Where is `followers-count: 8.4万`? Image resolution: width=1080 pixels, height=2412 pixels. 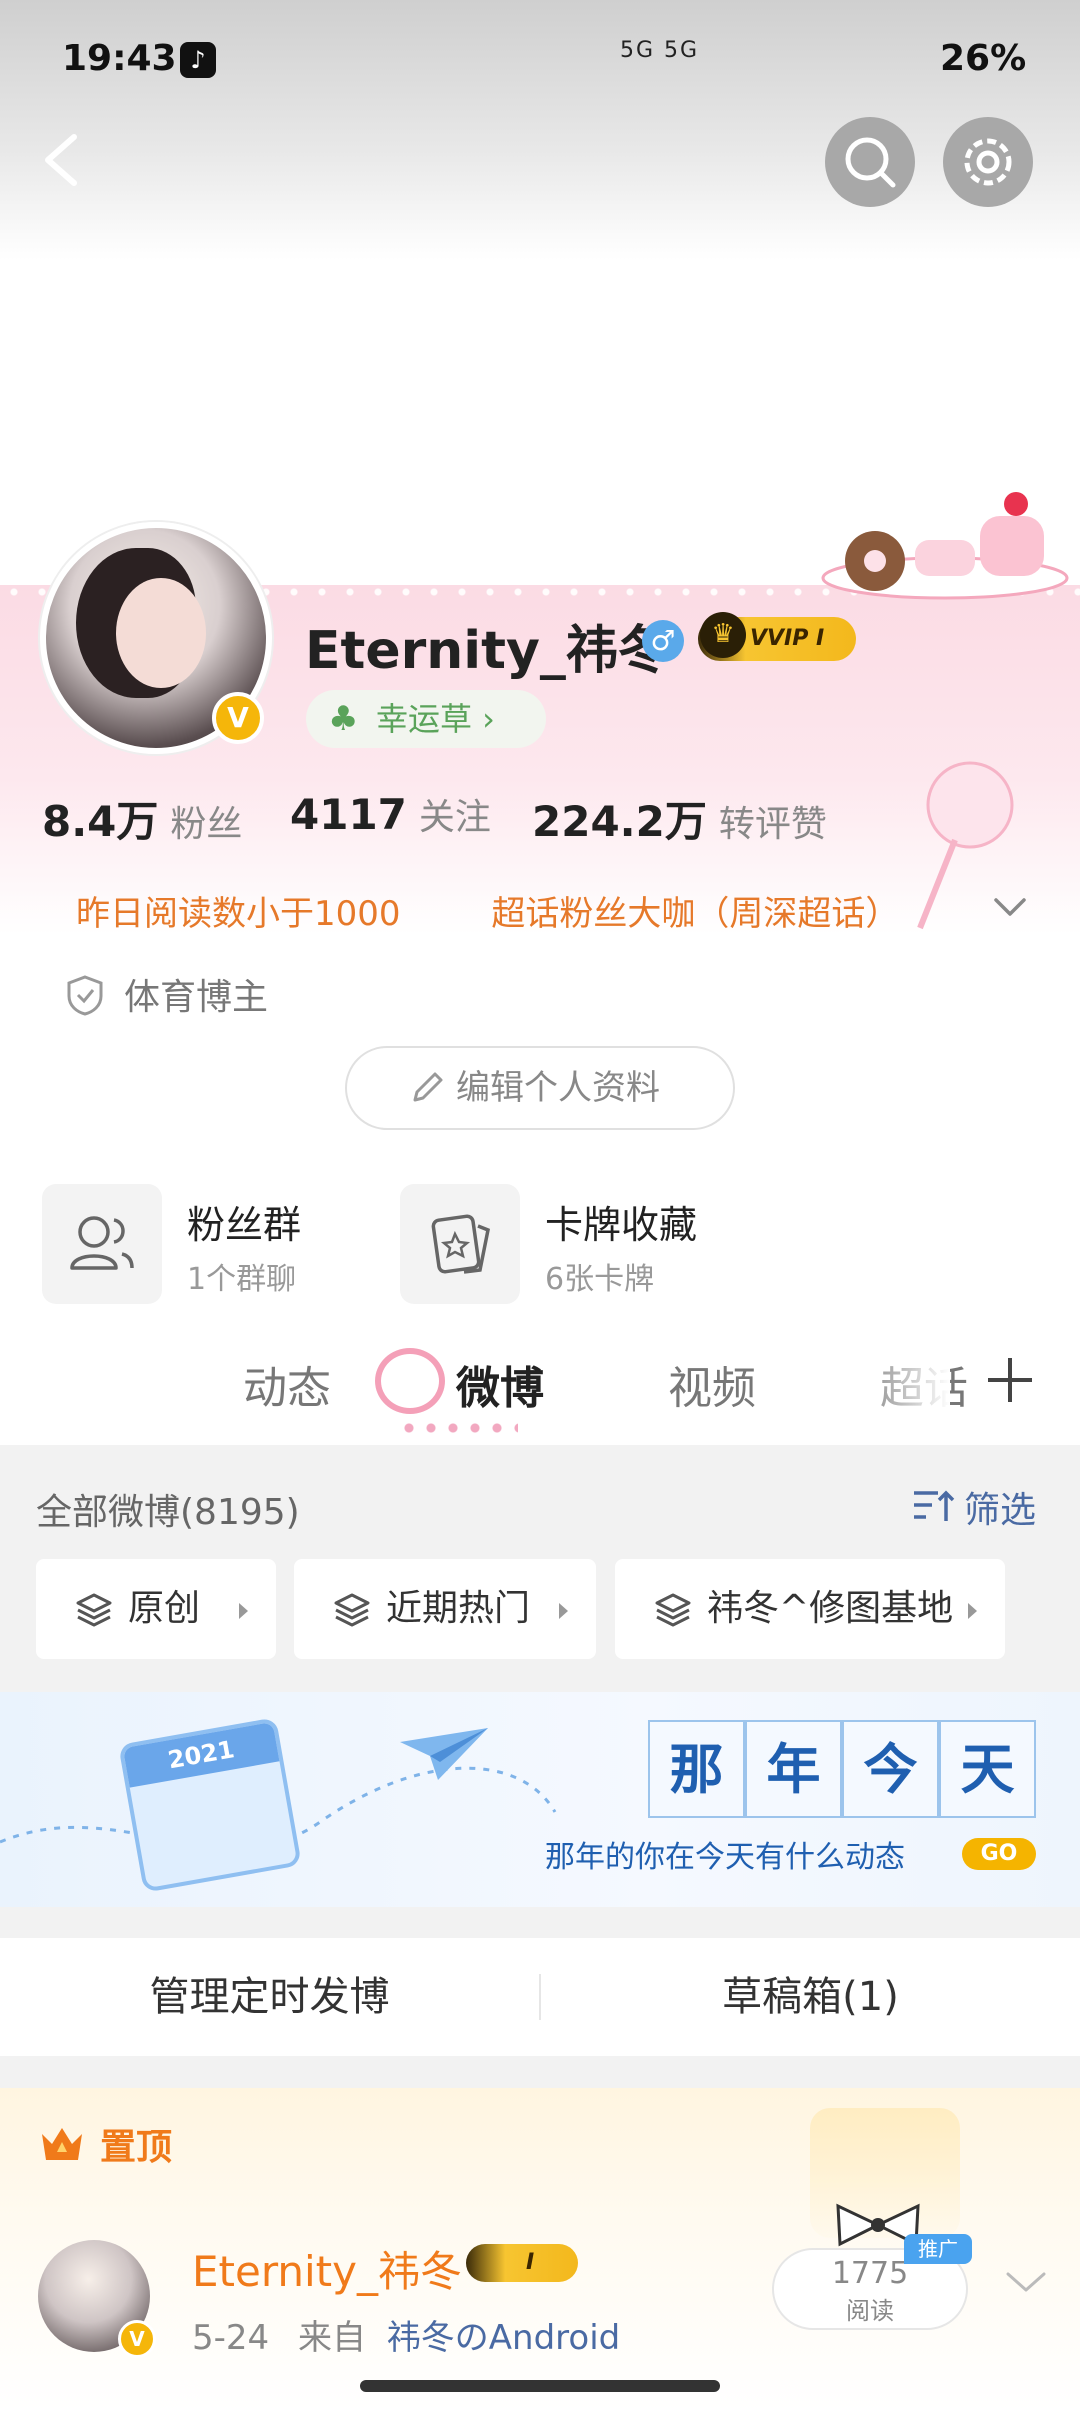 followers-count: 8.4万 is located at coordinates (100, 821).